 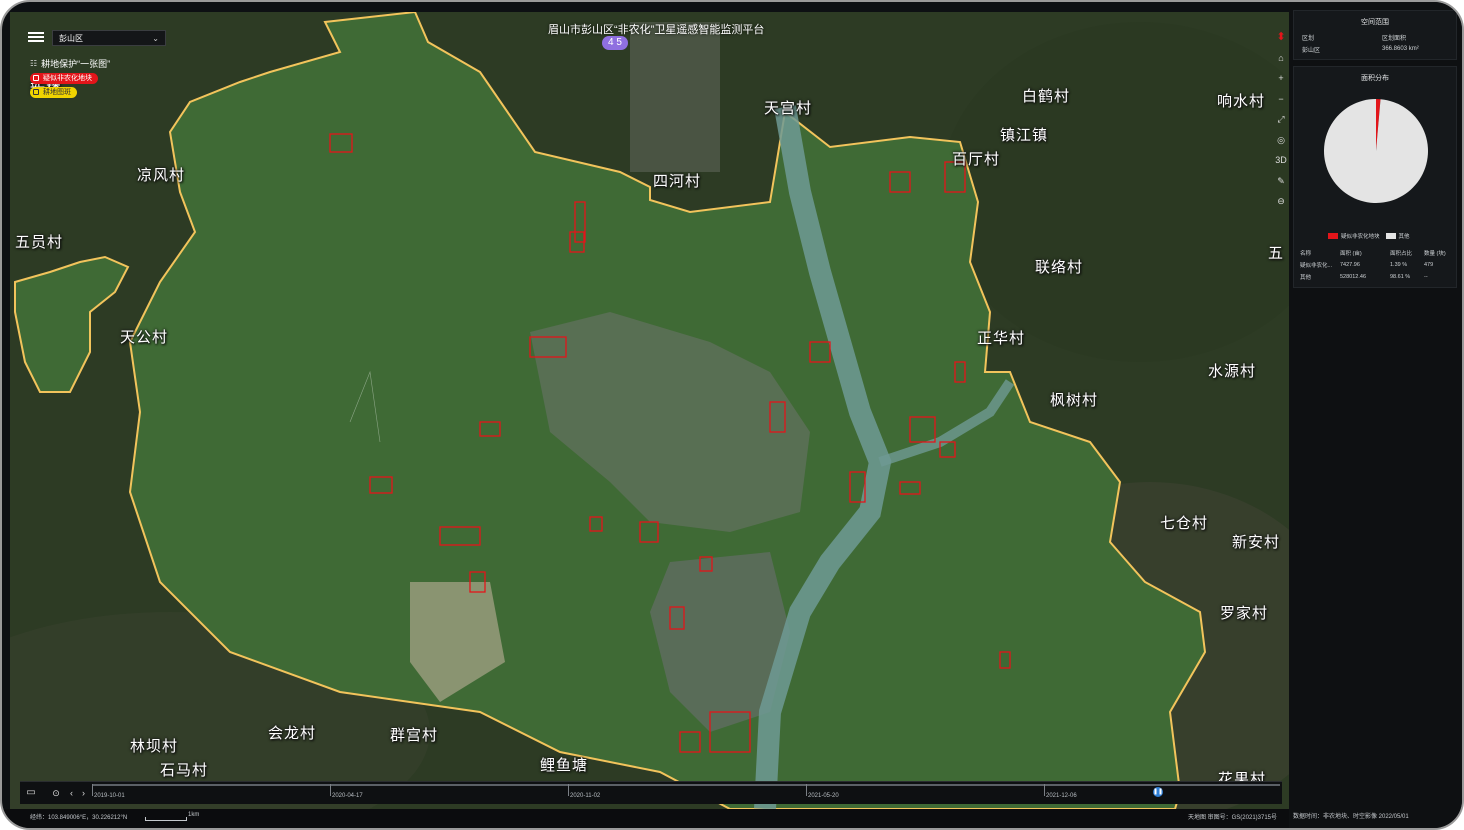 What do you see at coordinates (1280, 160) in the screenshot?
I see `3d-toggle: 3D` at bounding box center [1280, 160].